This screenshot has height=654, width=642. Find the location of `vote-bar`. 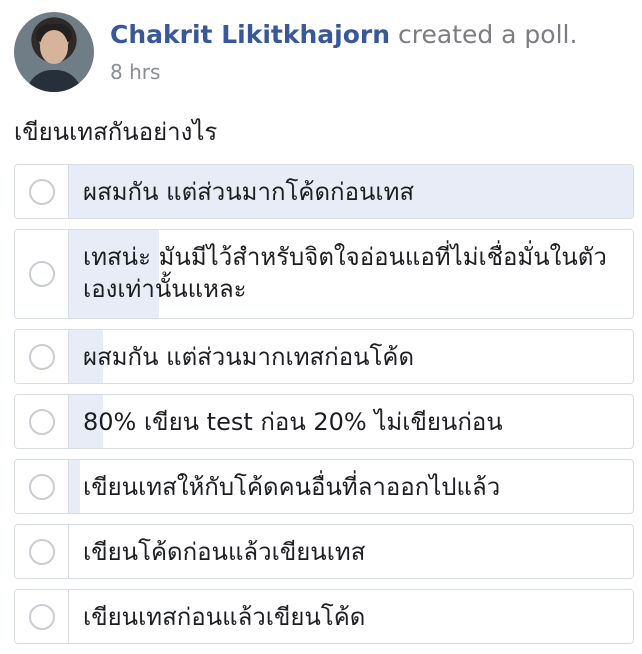

vote-bar is located at coordinates (74, 486).